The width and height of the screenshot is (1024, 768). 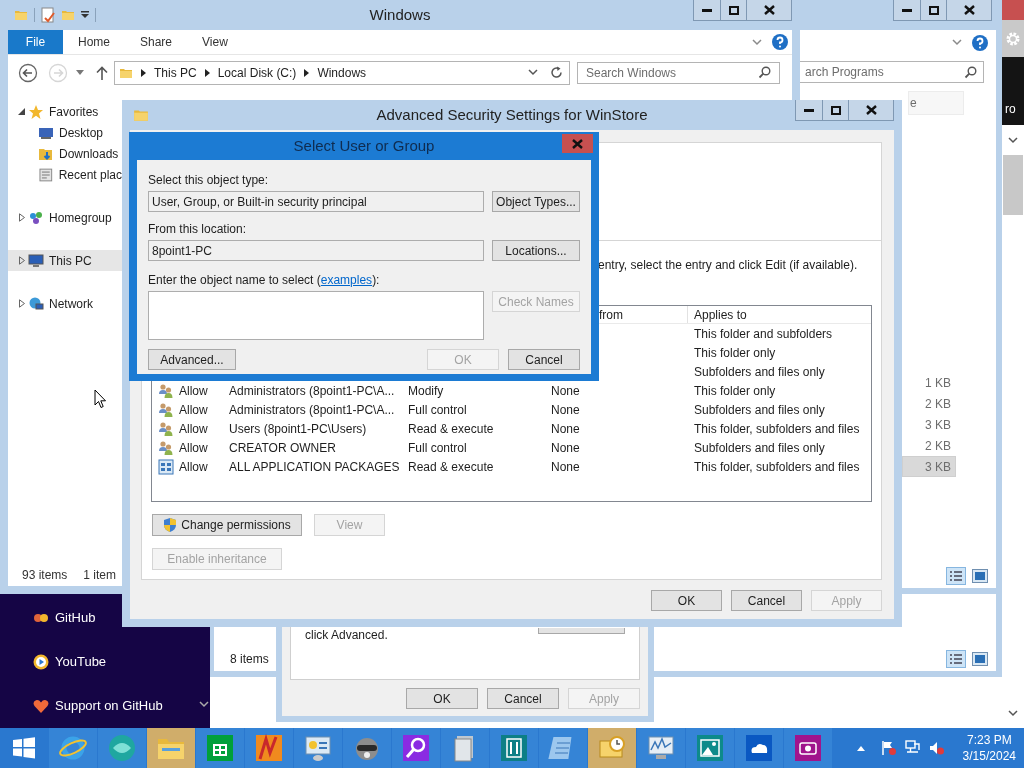 What do you see at coordinates (611, 314) in the screenshot?
I see `column-header: from` at bounding box center [611, 314].